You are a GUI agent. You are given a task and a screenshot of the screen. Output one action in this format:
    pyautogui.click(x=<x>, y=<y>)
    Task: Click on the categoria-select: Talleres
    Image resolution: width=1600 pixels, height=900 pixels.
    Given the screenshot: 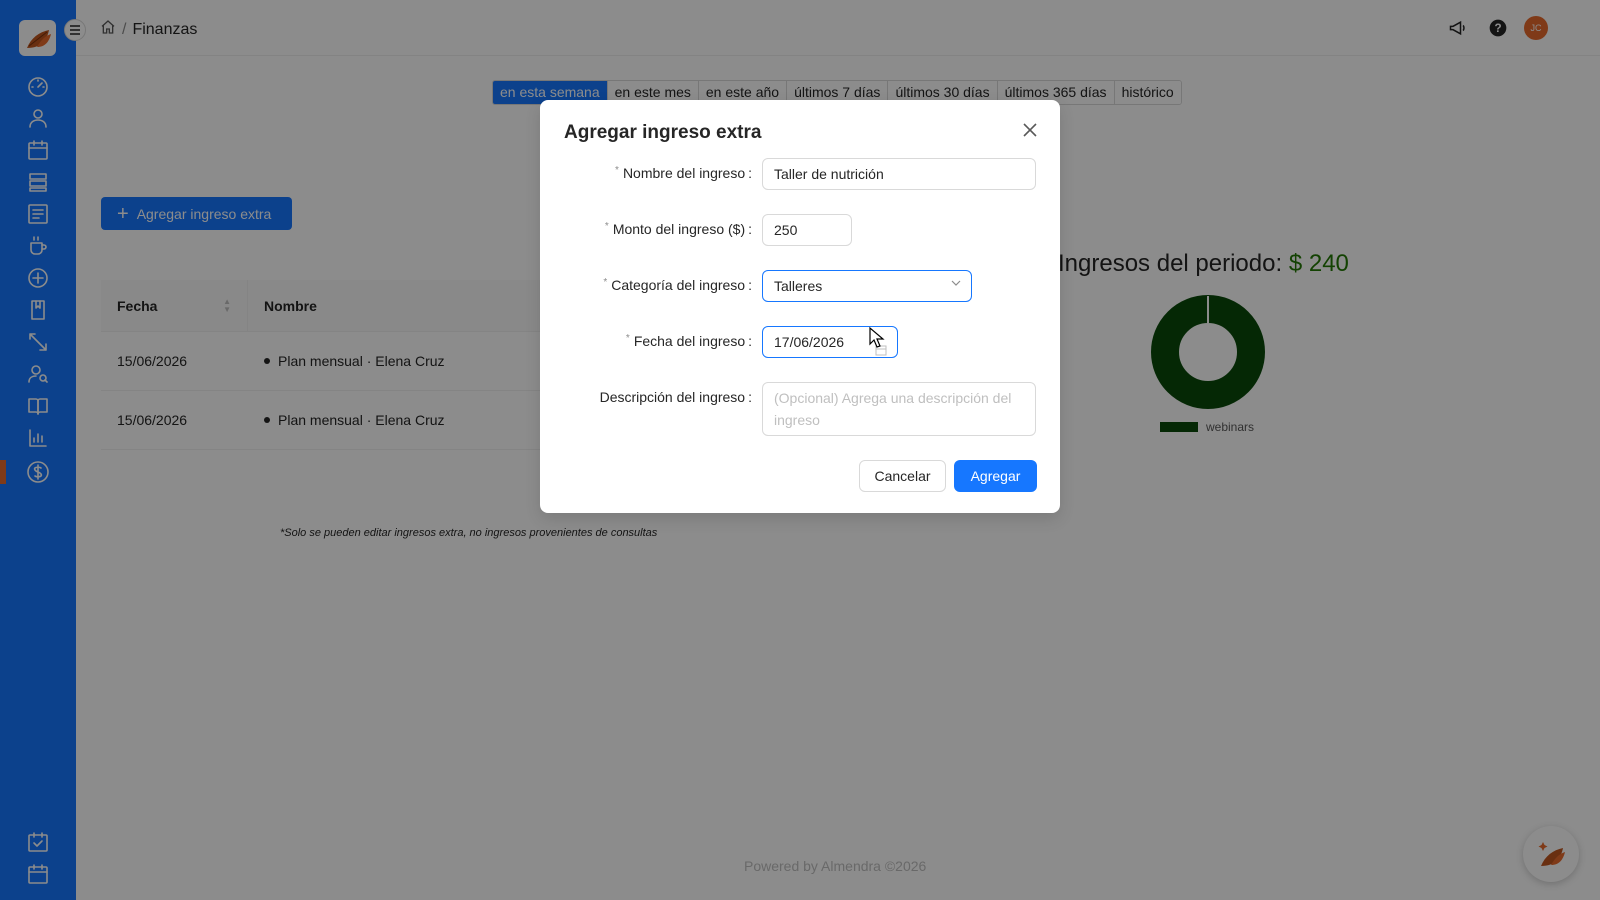 What is the action you would take?
    pyautogui.click(x=867, y=286)
    